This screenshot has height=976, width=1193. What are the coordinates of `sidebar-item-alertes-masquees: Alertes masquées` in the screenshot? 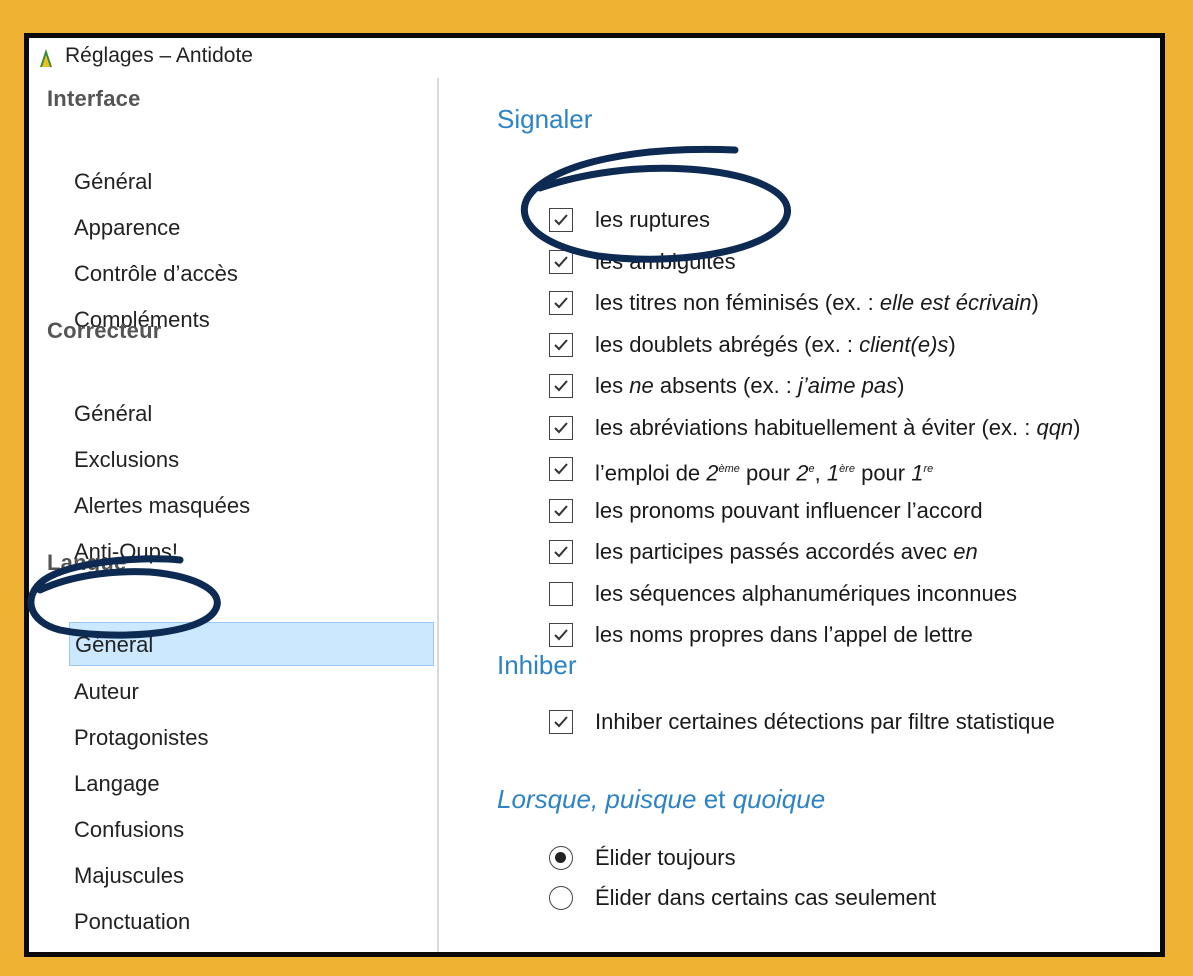 It's located at (251, 506).